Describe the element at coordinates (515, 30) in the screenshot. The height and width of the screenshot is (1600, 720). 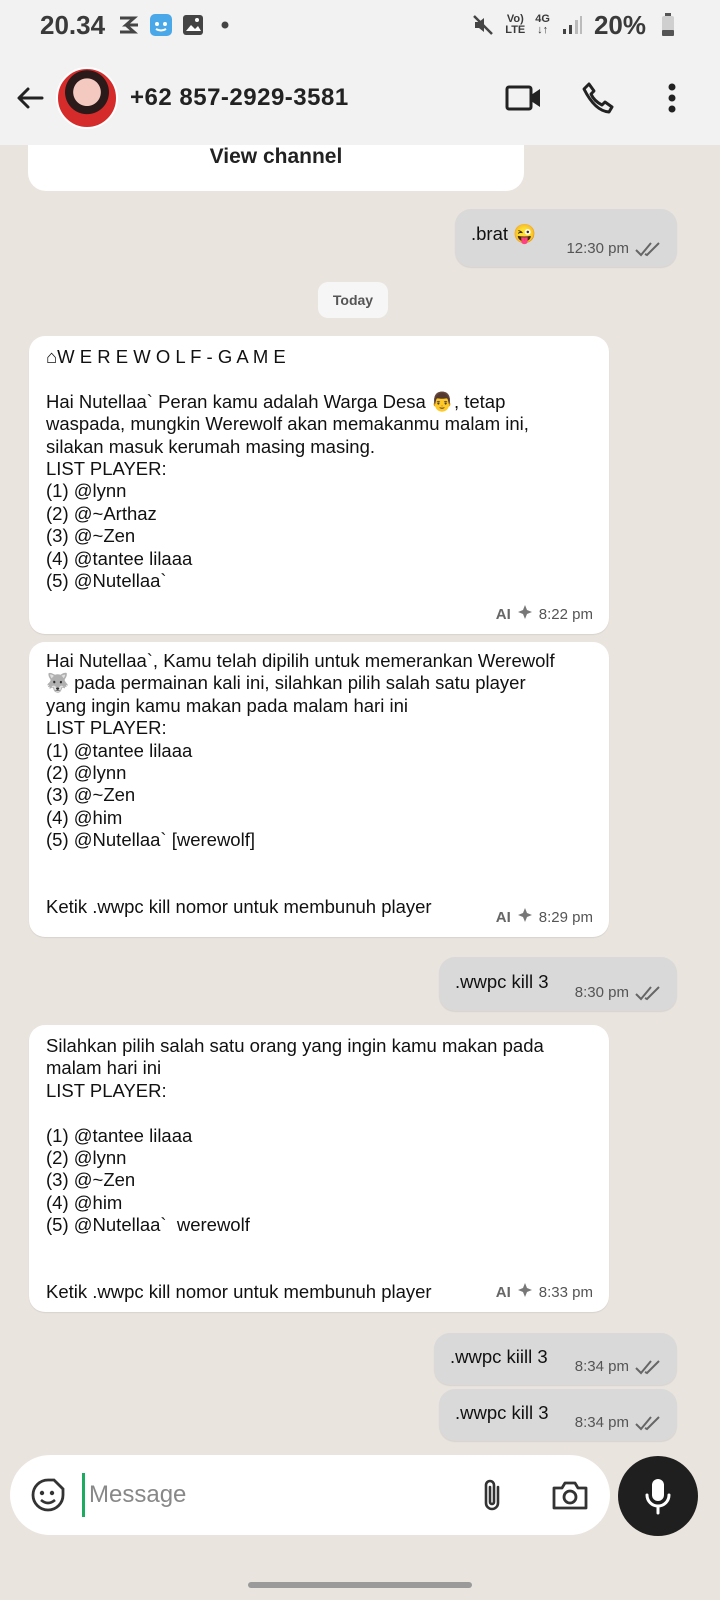
I see `volte-bottom: LTE` at that location.